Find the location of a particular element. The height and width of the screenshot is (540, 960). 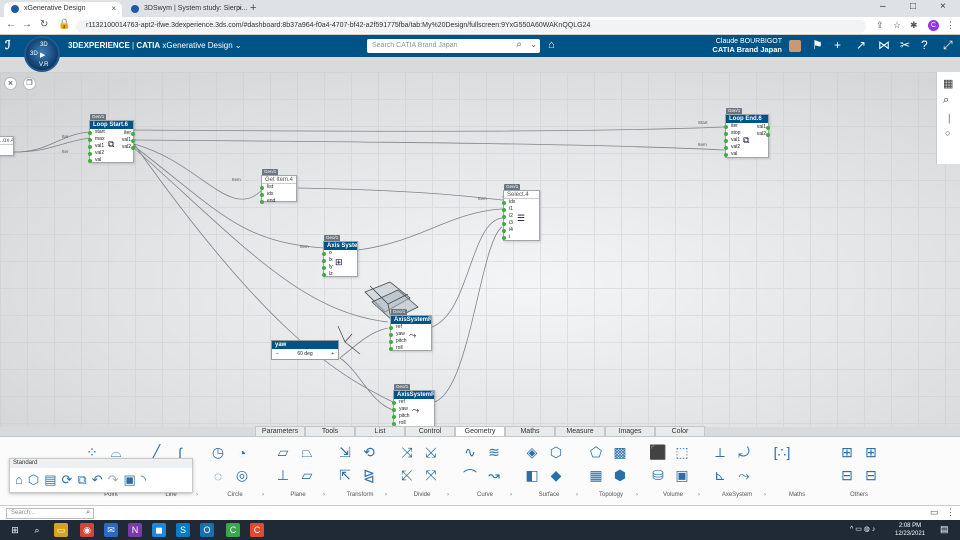

back-icon: ← is located at coordinates (11, 24).